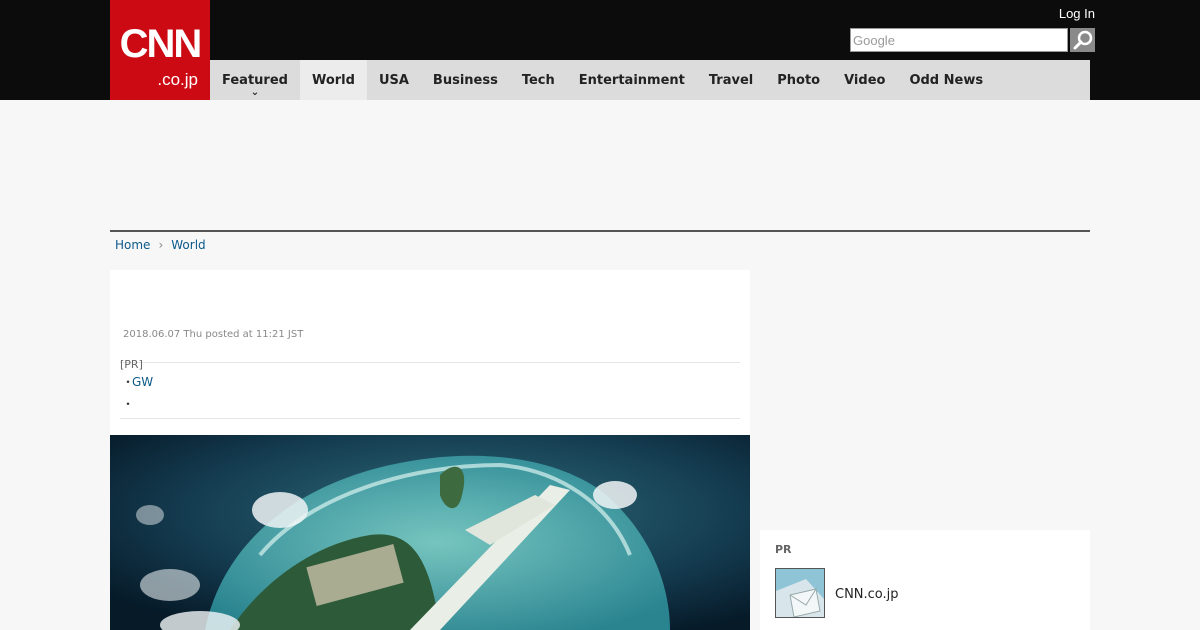 This screenshot has height=630, width=1200. Describe the element at coordinates (925, 580) in the screenshot. I see `sidebar-pr-box: PR CNN.co.jp` at that location.